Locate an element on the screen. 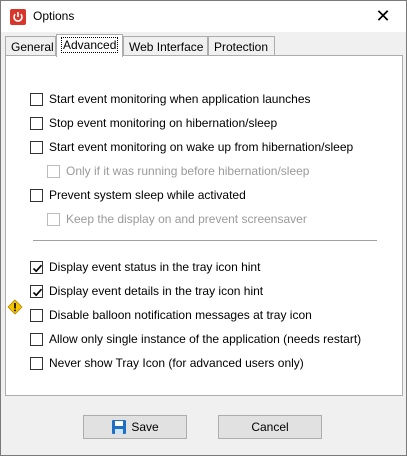 The width and height of the screenshot is (407, 456). cancel-label: Cancel is located at coordinates (270, 427).